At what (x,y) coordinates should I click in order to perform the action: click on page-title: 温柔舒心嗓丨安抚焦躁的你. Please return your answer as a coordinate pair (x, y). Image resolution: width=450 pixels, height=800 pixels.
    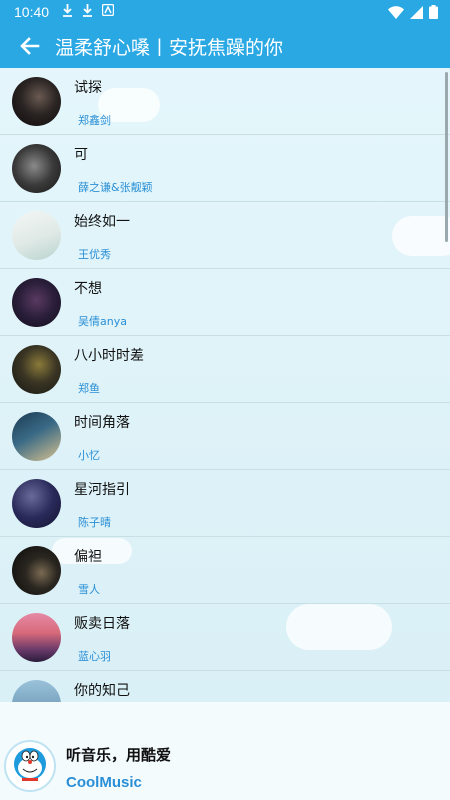
    Looking at the image, I should click on (169, 48).